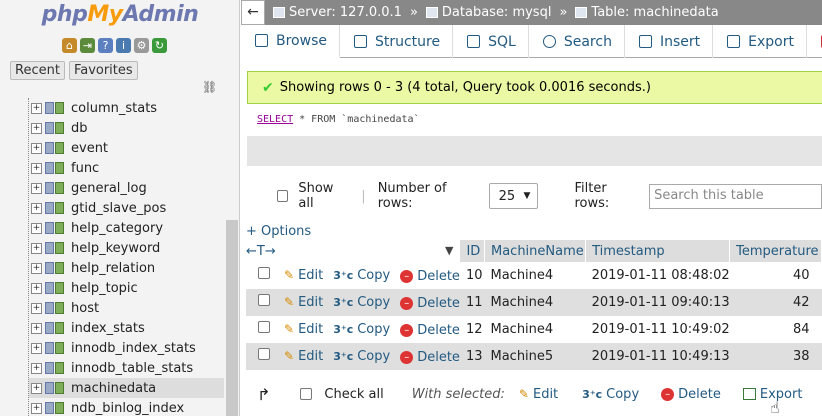 This screenshot has width=822, height=417. What do you see at coordinates (37, 70) in the screenshot?
I see `recent-tab: Recent` at bounding box center [37, 70].